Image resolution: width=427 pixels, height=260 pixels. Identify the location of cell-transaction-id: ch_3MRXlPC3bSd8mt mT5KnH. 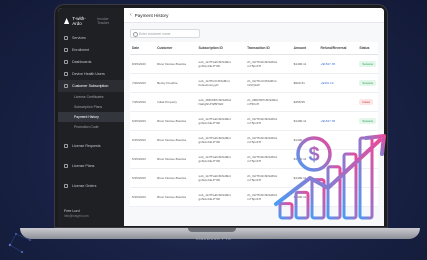
(268, 102).